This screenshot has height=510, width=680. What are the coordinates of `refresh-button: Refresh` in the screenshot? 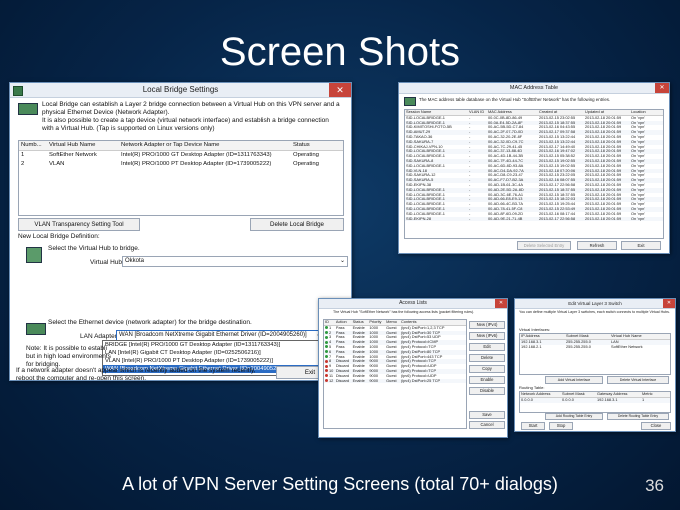 It's located at (597, 245).